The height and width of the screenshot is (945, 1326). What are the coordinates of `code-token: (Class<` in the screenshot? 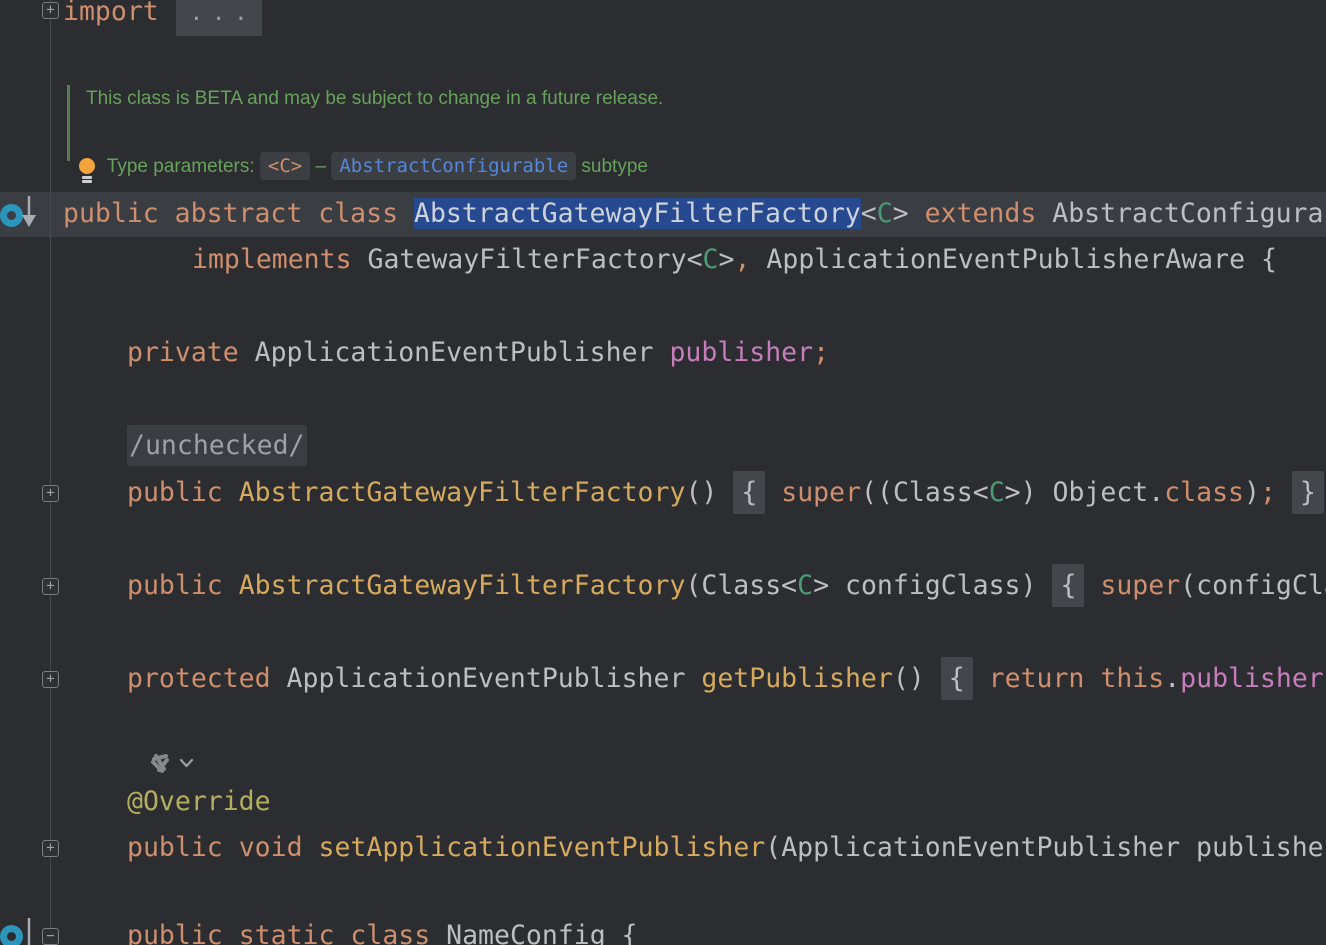 It's located at (741, 585).